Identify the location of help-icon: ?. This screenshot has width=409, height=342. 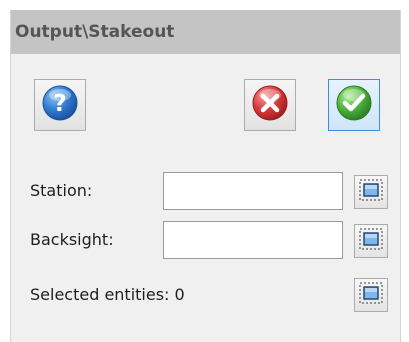
(60, 105).